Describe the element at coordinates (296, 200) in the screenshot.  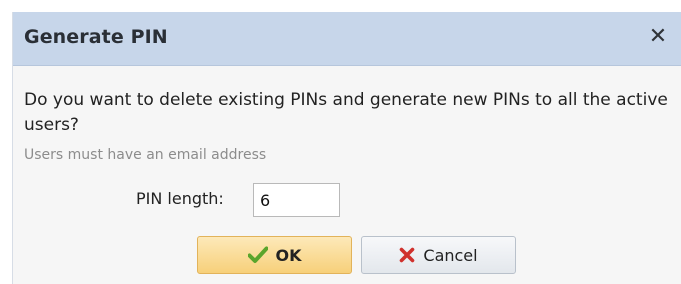
I see `pin-length-input` at that location.